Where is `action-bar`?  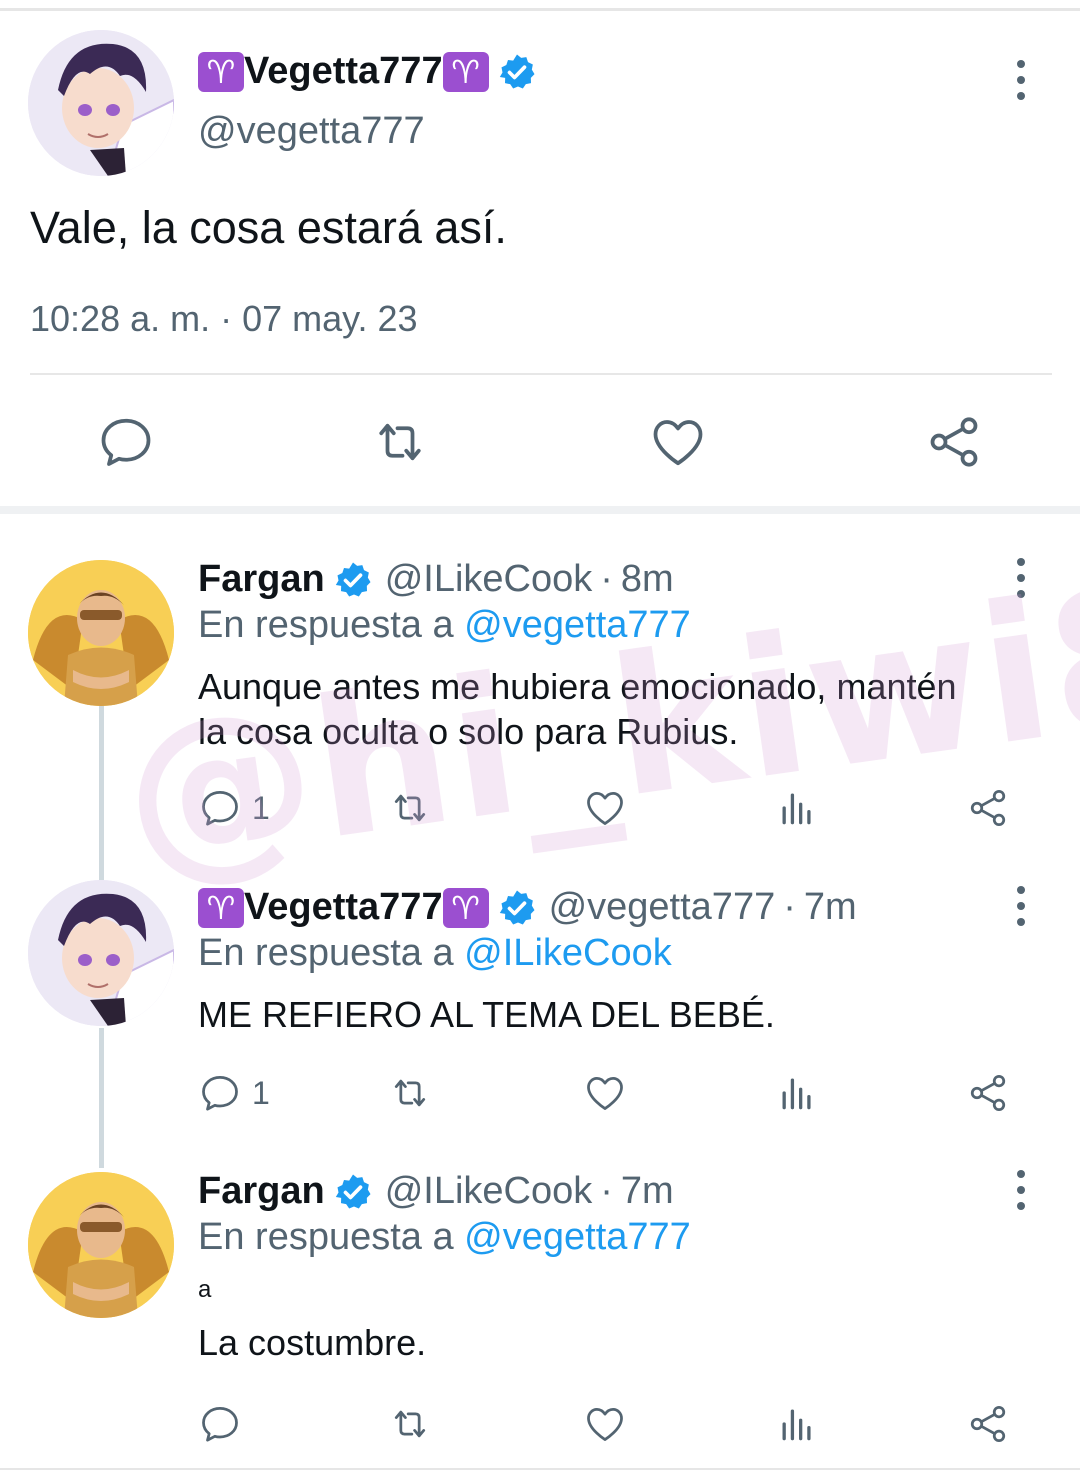
action-bar is located at coordinates (613, 1424).